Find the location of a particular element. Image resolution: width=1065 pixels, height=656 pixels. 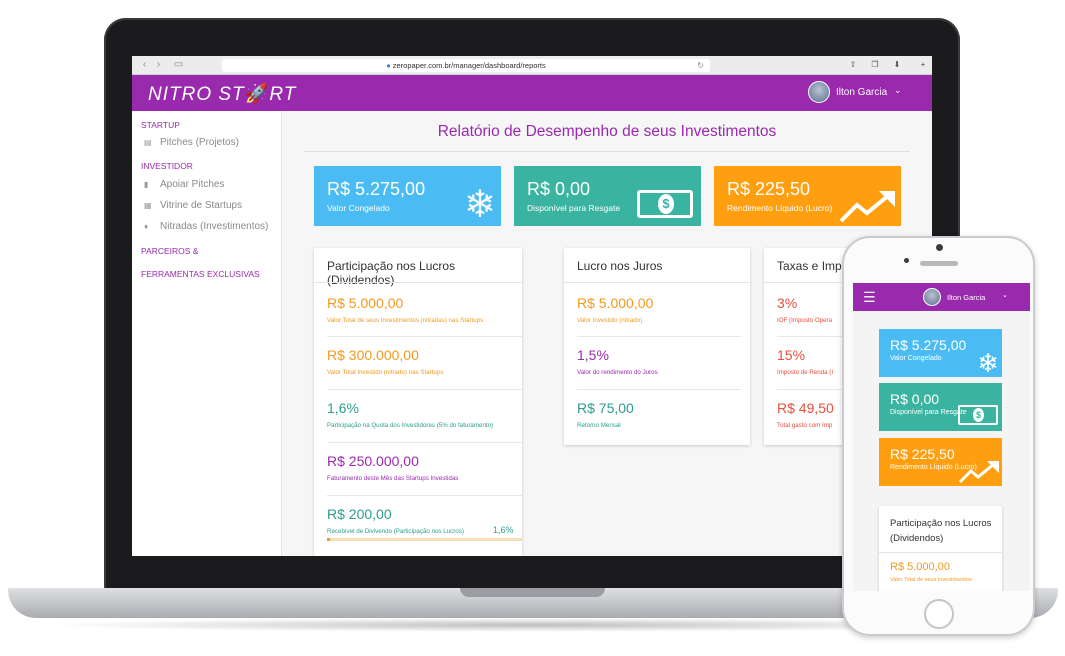

sidebar-item-label: Pitches (Projetos) is located at coordinates (199, 142).